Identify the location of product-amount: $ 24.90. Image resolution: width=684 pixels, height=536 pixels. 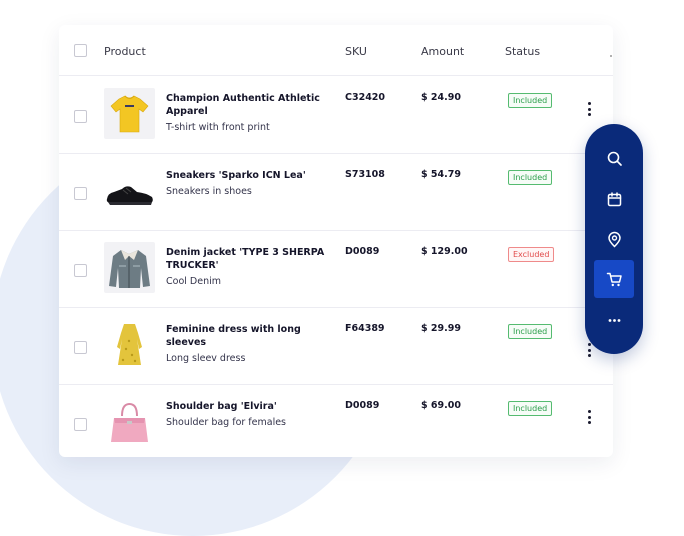
(441, 97).